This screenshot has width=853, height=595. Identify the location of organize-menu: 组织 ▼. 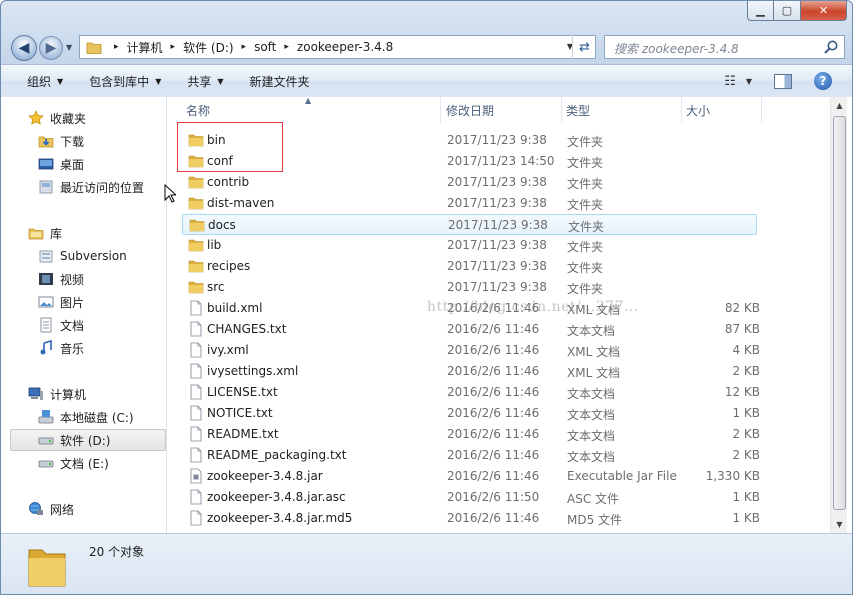
(45, 81).